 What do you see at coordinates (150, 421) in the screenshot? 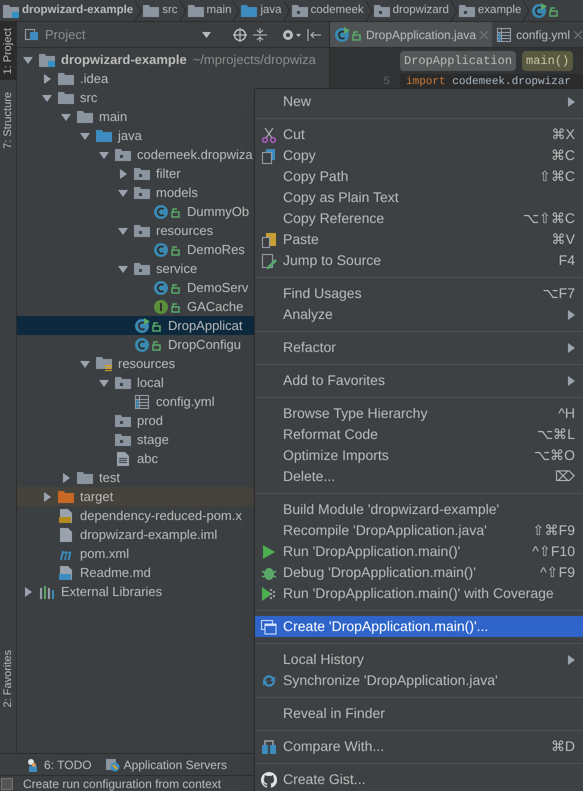
I see `tree-item-label: prod` at bounding box center [150, 421].